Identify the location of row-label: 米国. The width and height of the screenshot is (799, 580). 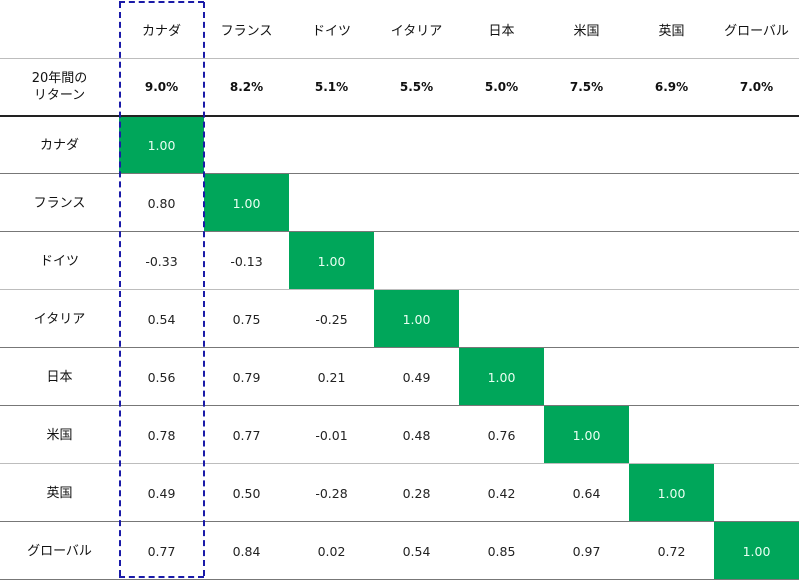
(59, 435).